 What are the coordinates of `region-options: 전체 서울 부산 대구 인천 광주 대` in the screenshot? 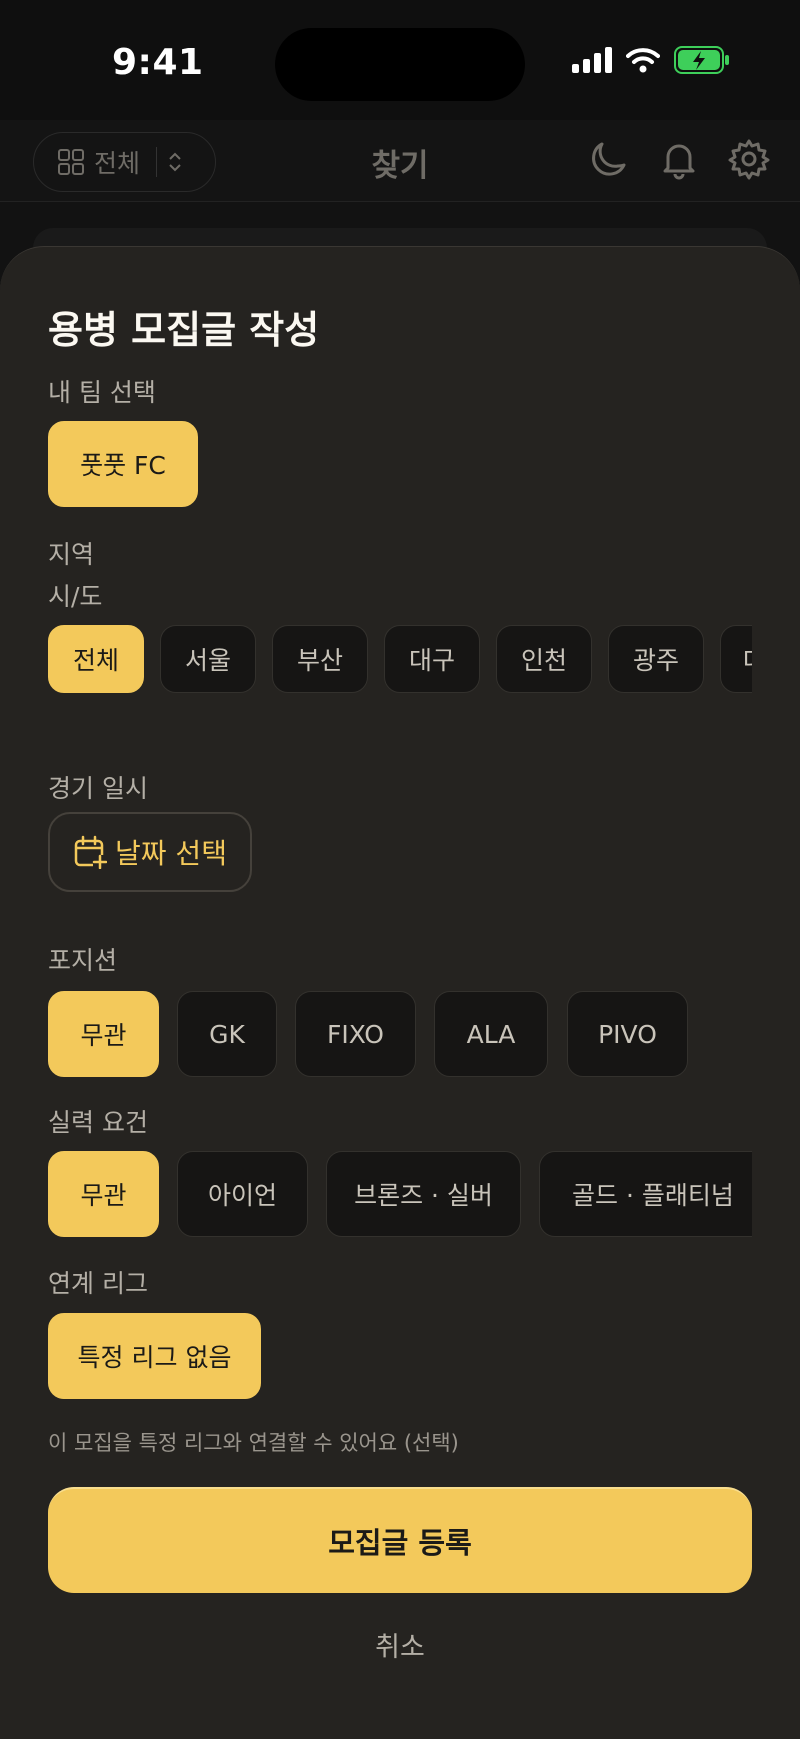 It's located at (400, 661).